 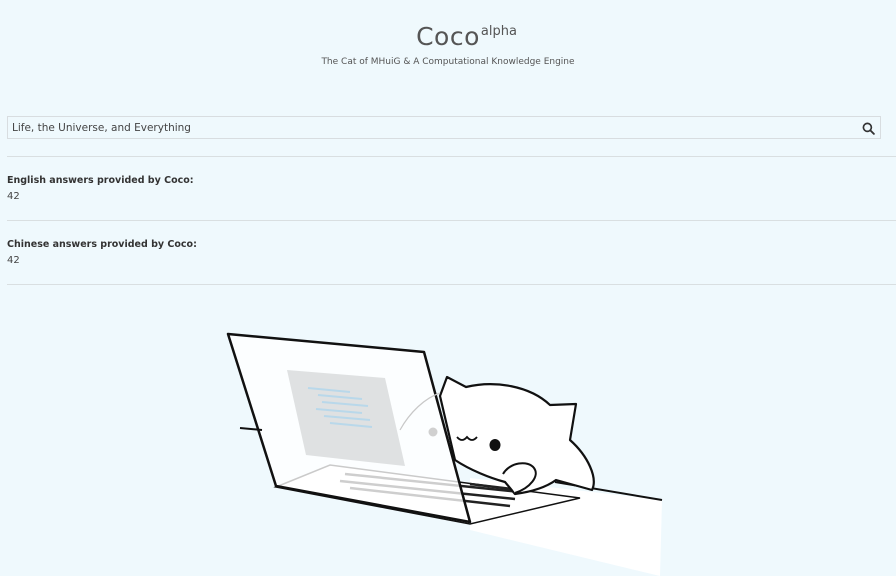 I want to click on answer-label: English answers provided by Coco:, so click(x=100, y=180).